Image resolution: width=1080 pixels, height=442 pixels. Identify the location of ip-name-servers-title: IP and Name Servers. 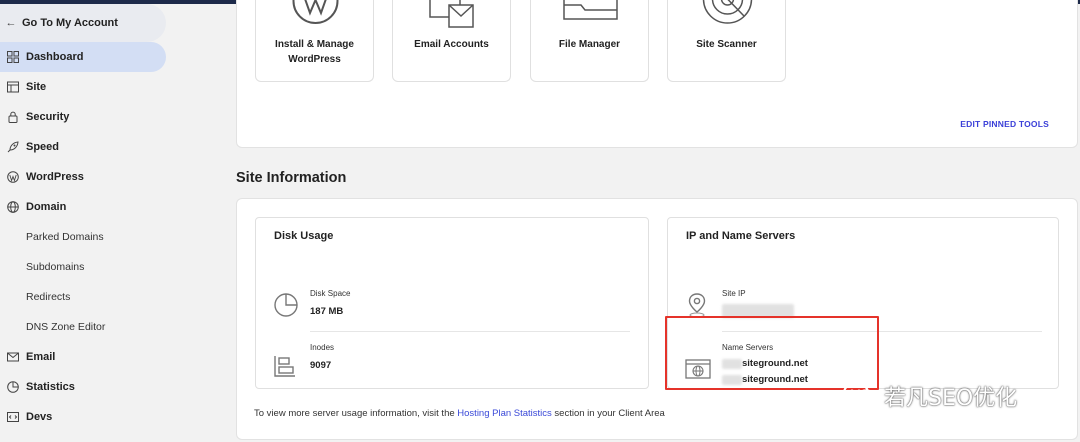
(741, 236).